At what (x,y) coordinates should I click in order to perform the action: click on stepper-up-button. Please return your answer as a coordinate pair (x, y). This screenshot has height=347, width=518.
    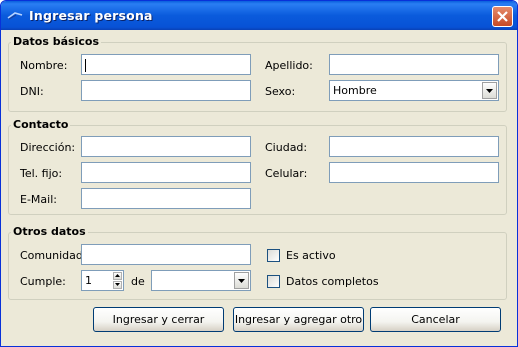
    Looking at the image, I should click on (117, 276).